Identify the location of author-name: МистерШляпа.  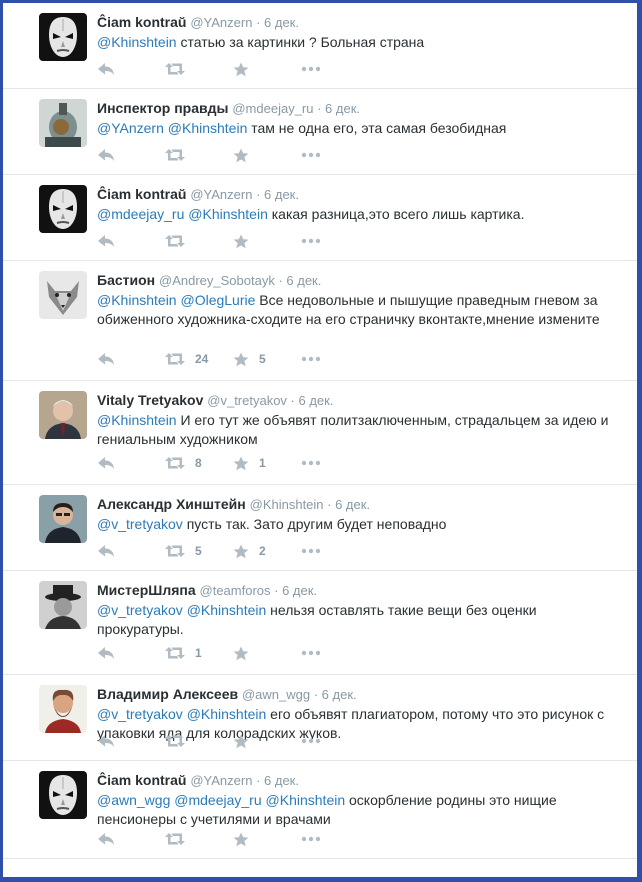
(146, 590).